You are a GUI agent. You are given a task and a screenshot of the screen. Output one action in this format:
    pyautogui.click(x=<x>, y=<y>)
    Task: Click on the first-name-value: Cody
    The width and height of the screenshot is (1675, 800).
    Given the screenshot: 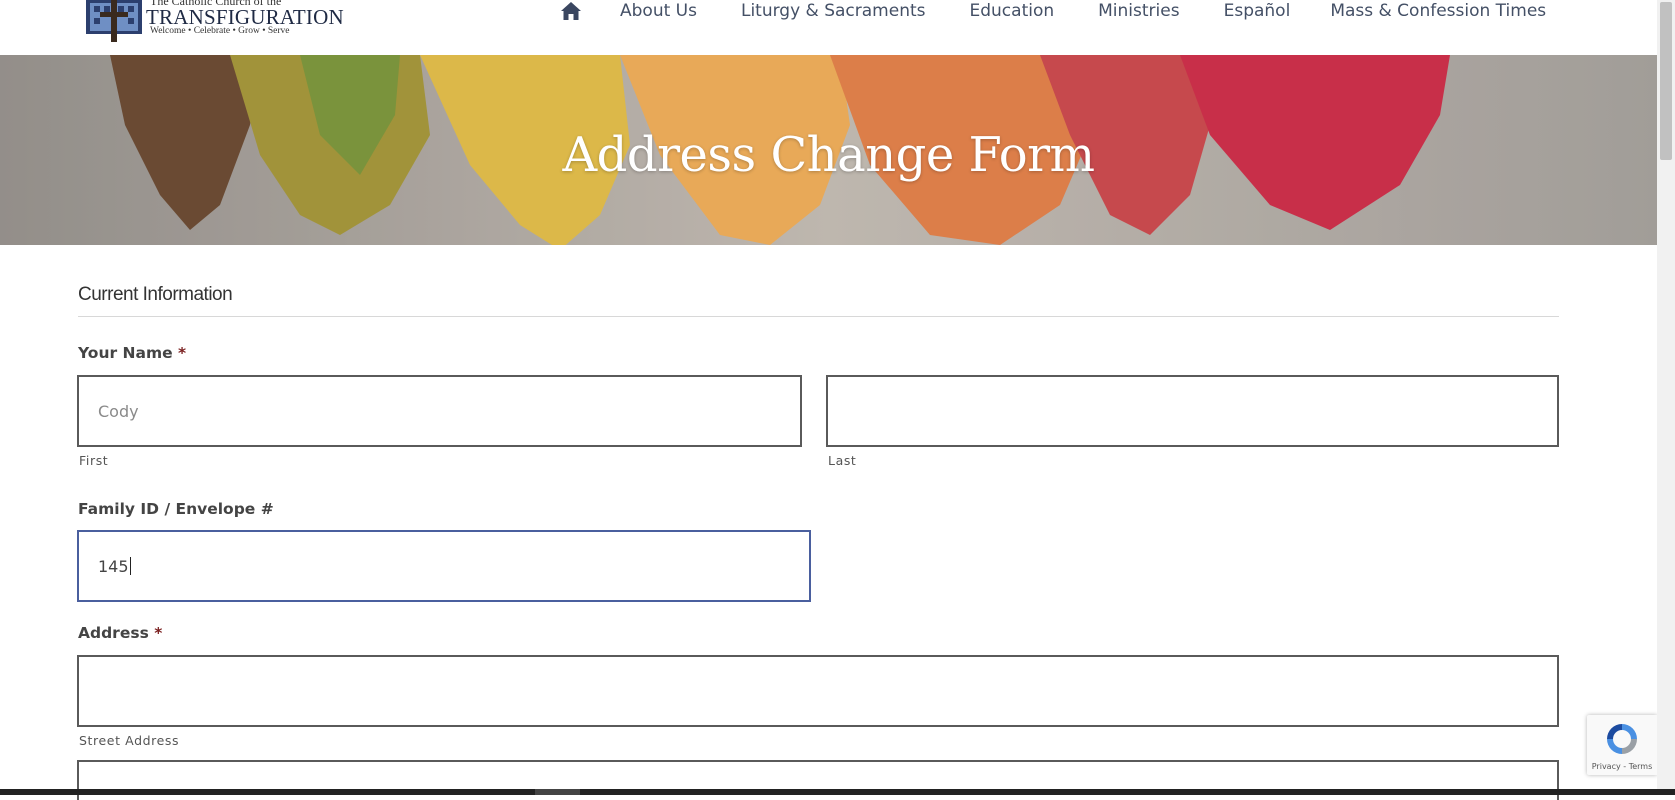 What is the action you would take?
    pyautogui.click(x=118, y=411)
    